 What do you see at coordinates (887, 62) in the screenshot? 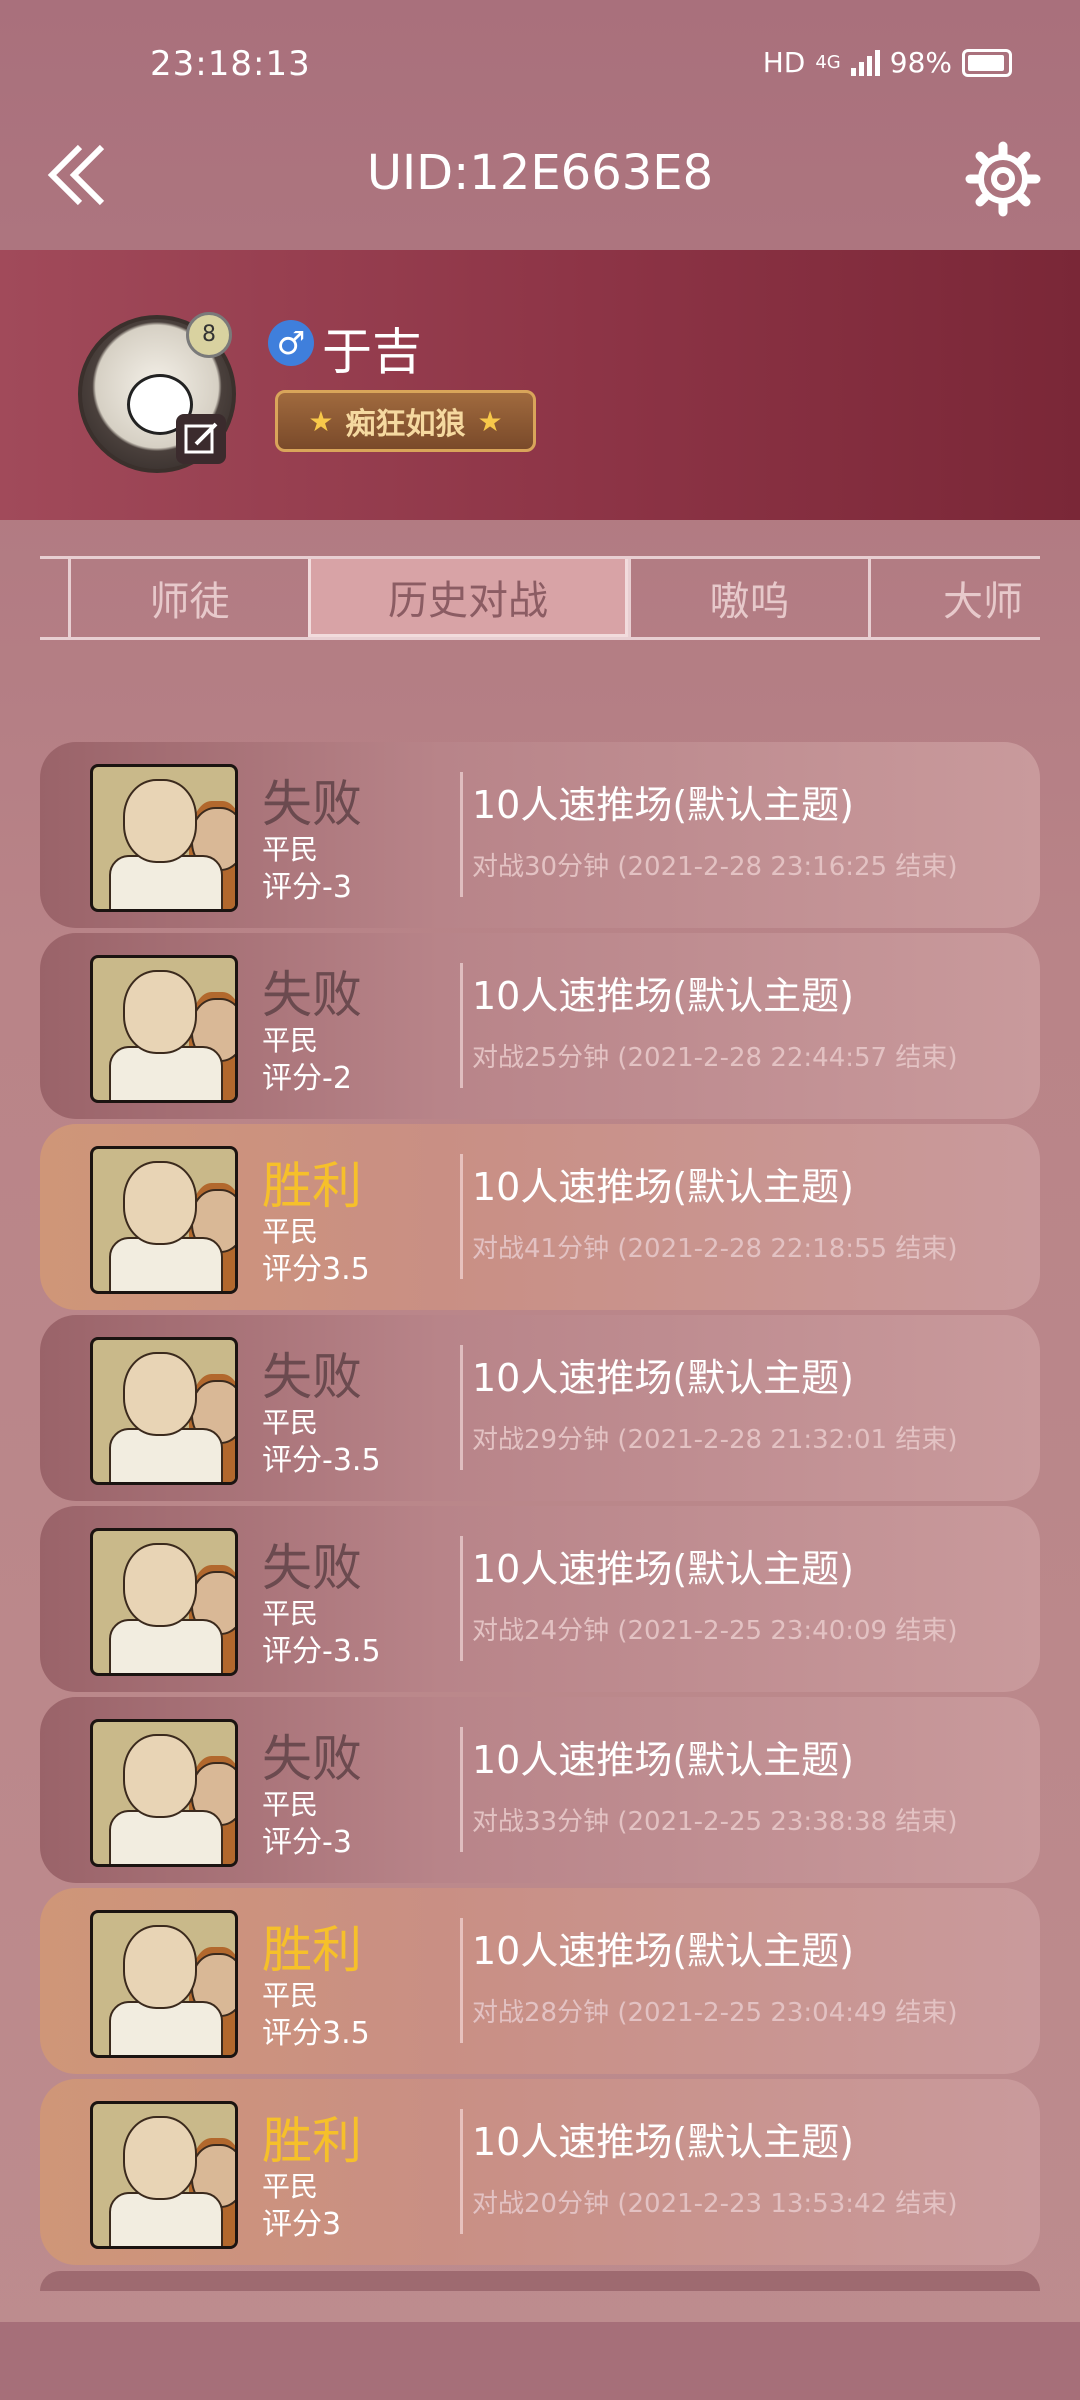
I see `status-indicators: HD 4G 98%` at bounding box center [887, 62].